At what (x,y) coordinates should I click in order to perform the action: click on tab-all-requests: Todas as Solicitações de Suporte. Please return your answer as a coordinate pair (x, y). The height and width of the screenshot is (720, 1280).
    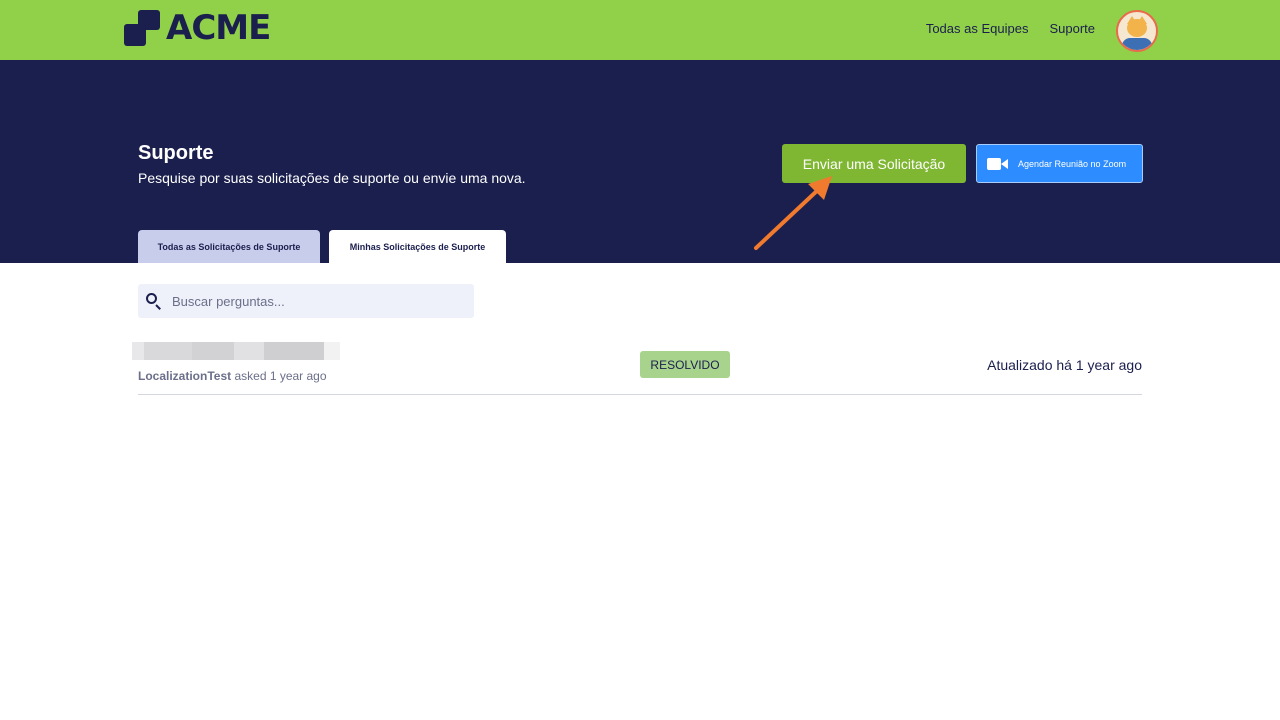
    Looking at the image, I should click on (229, 246).